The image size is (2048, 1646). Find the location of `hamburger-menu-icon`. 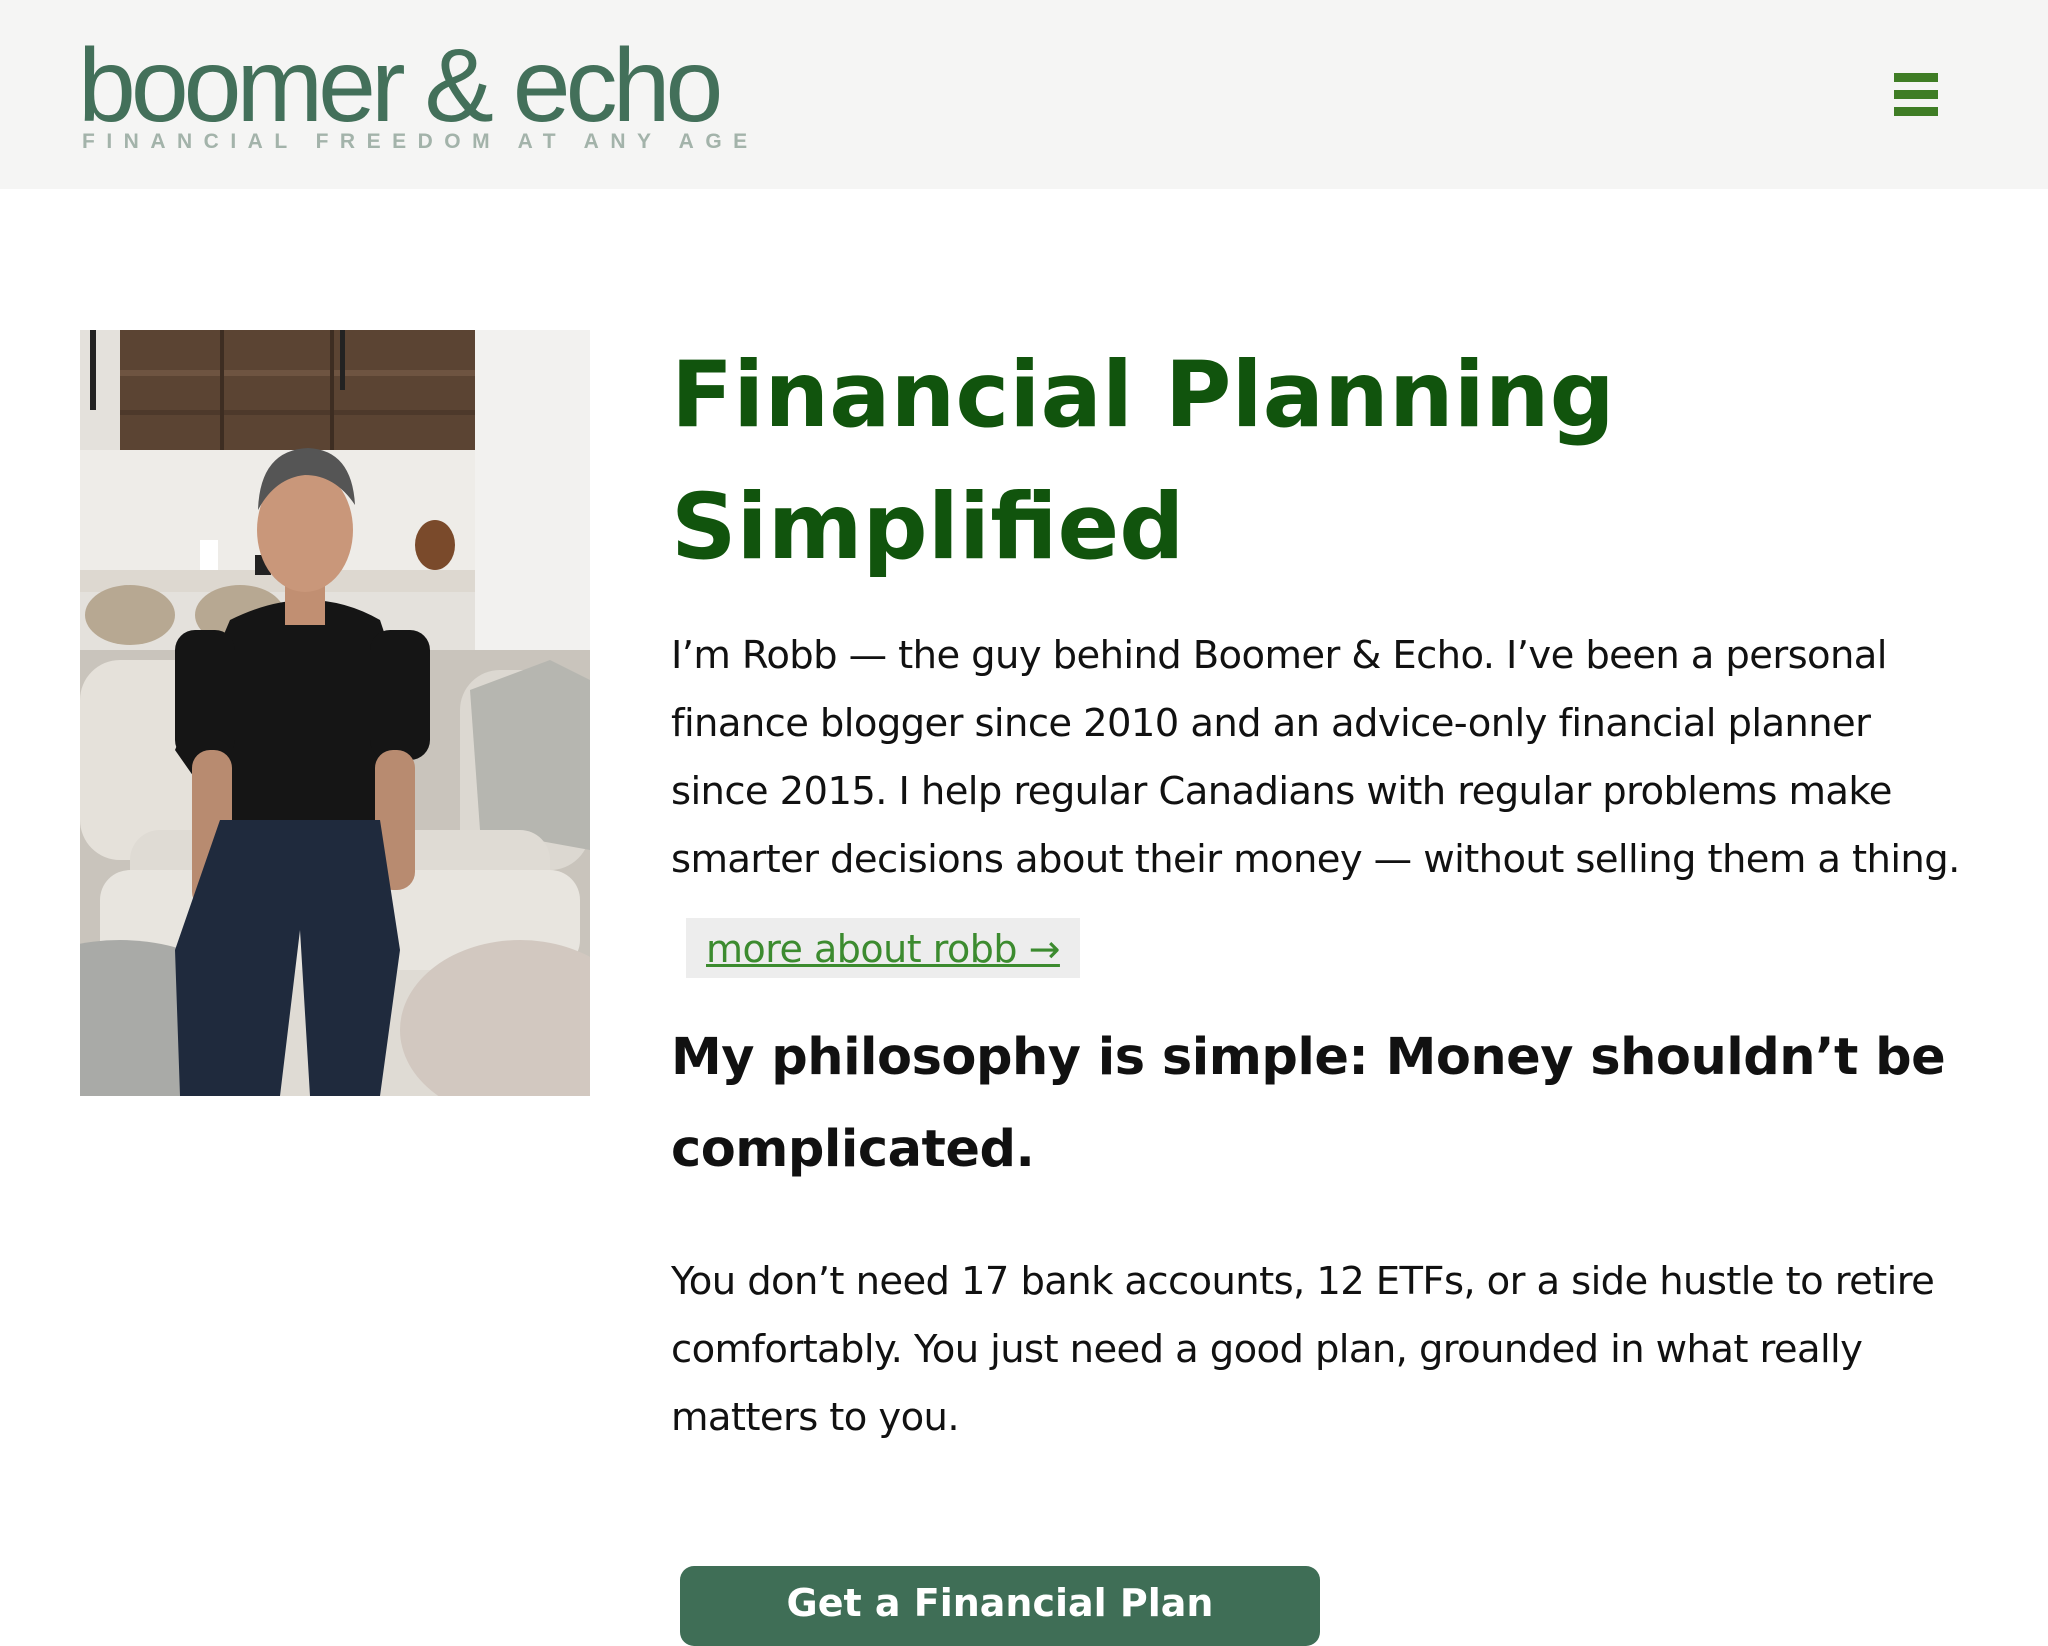

hamburger-menu-icon is located at coordinates (1915, 95).